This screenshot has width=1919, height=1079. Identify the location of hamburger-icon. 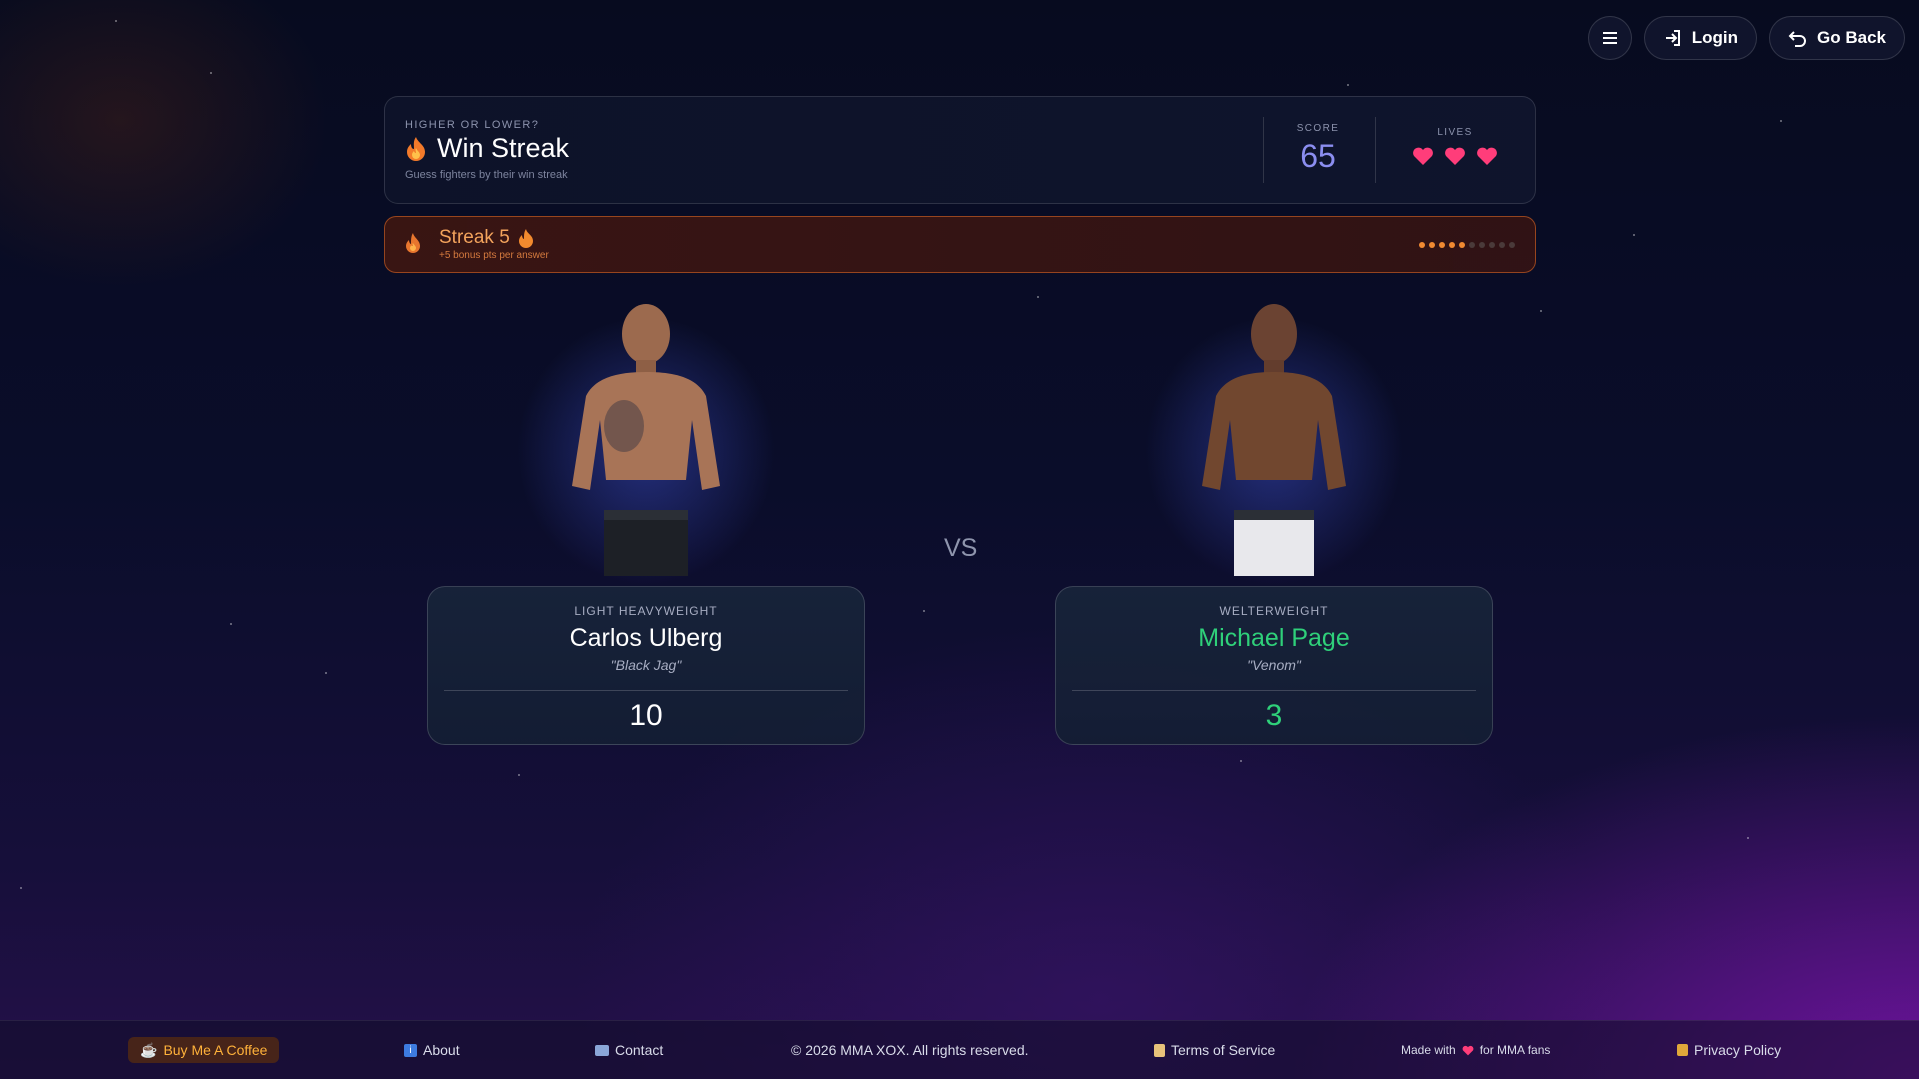
(1609, 38).